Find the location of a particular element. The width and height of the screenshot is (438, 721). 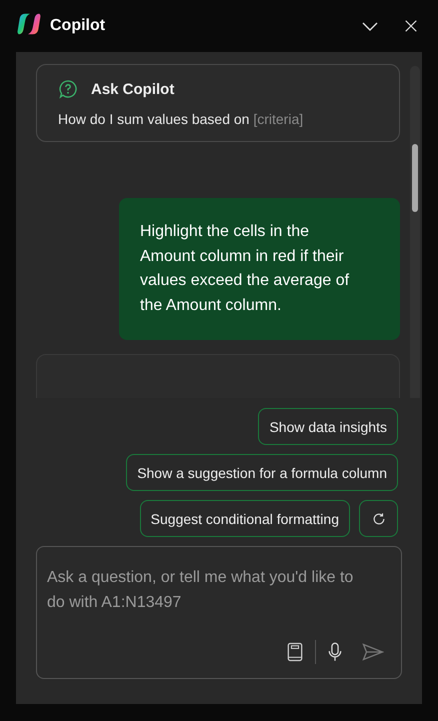

window-title: Copilot is located at coordinates (78, 26).